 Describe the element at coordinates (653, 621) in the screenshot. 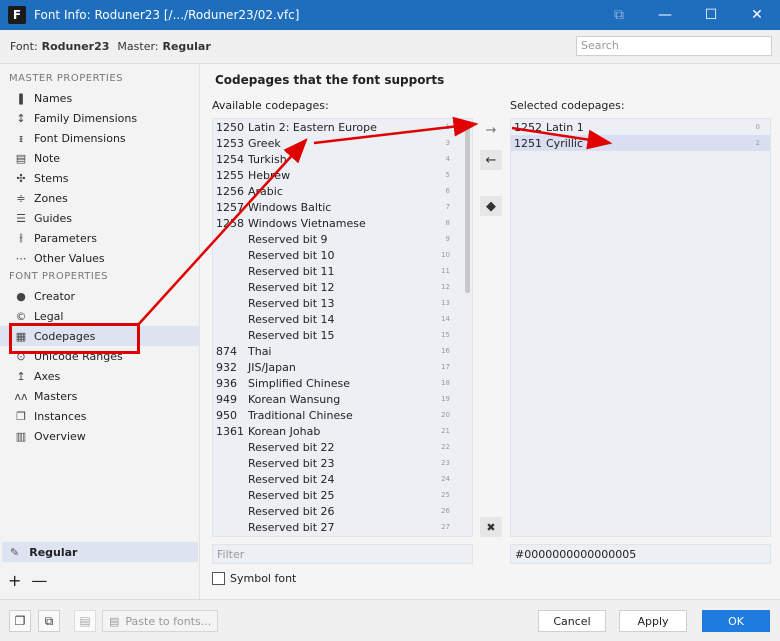

I see `apply-button: Apply` at that location.